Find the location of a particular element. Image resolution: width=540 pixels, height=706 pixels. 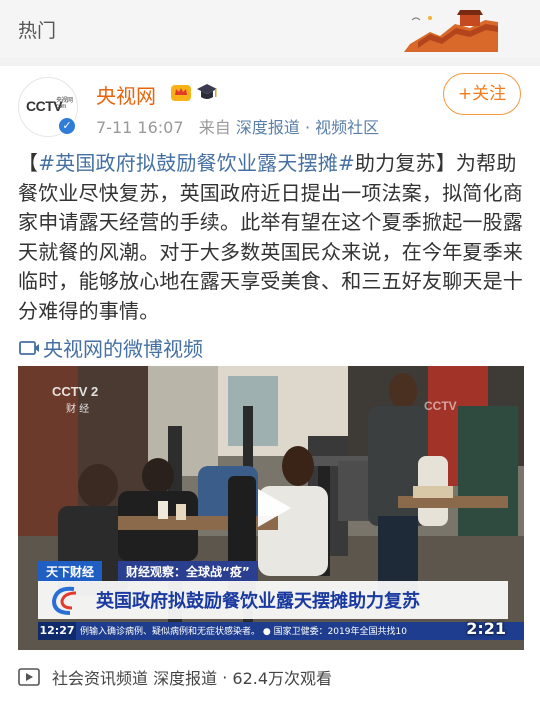

tv-channel-tag: 天下财经 is located at coordinates (70, 571).